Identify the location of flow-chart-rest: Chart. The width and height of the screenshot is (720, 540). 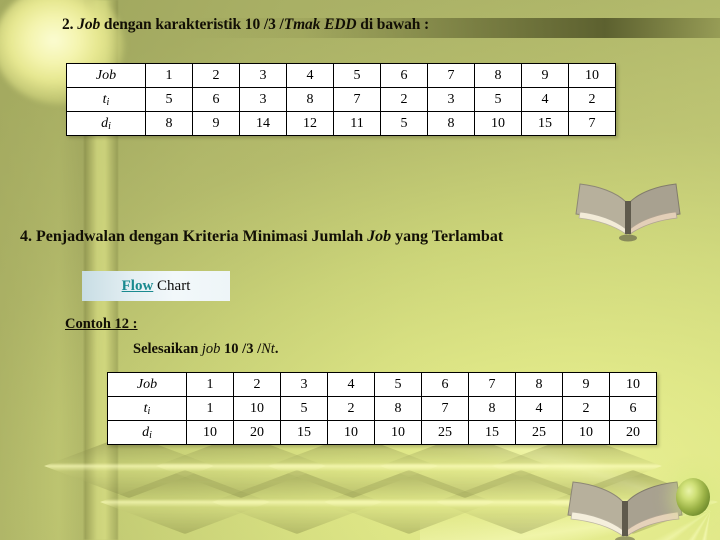
(172, 285).